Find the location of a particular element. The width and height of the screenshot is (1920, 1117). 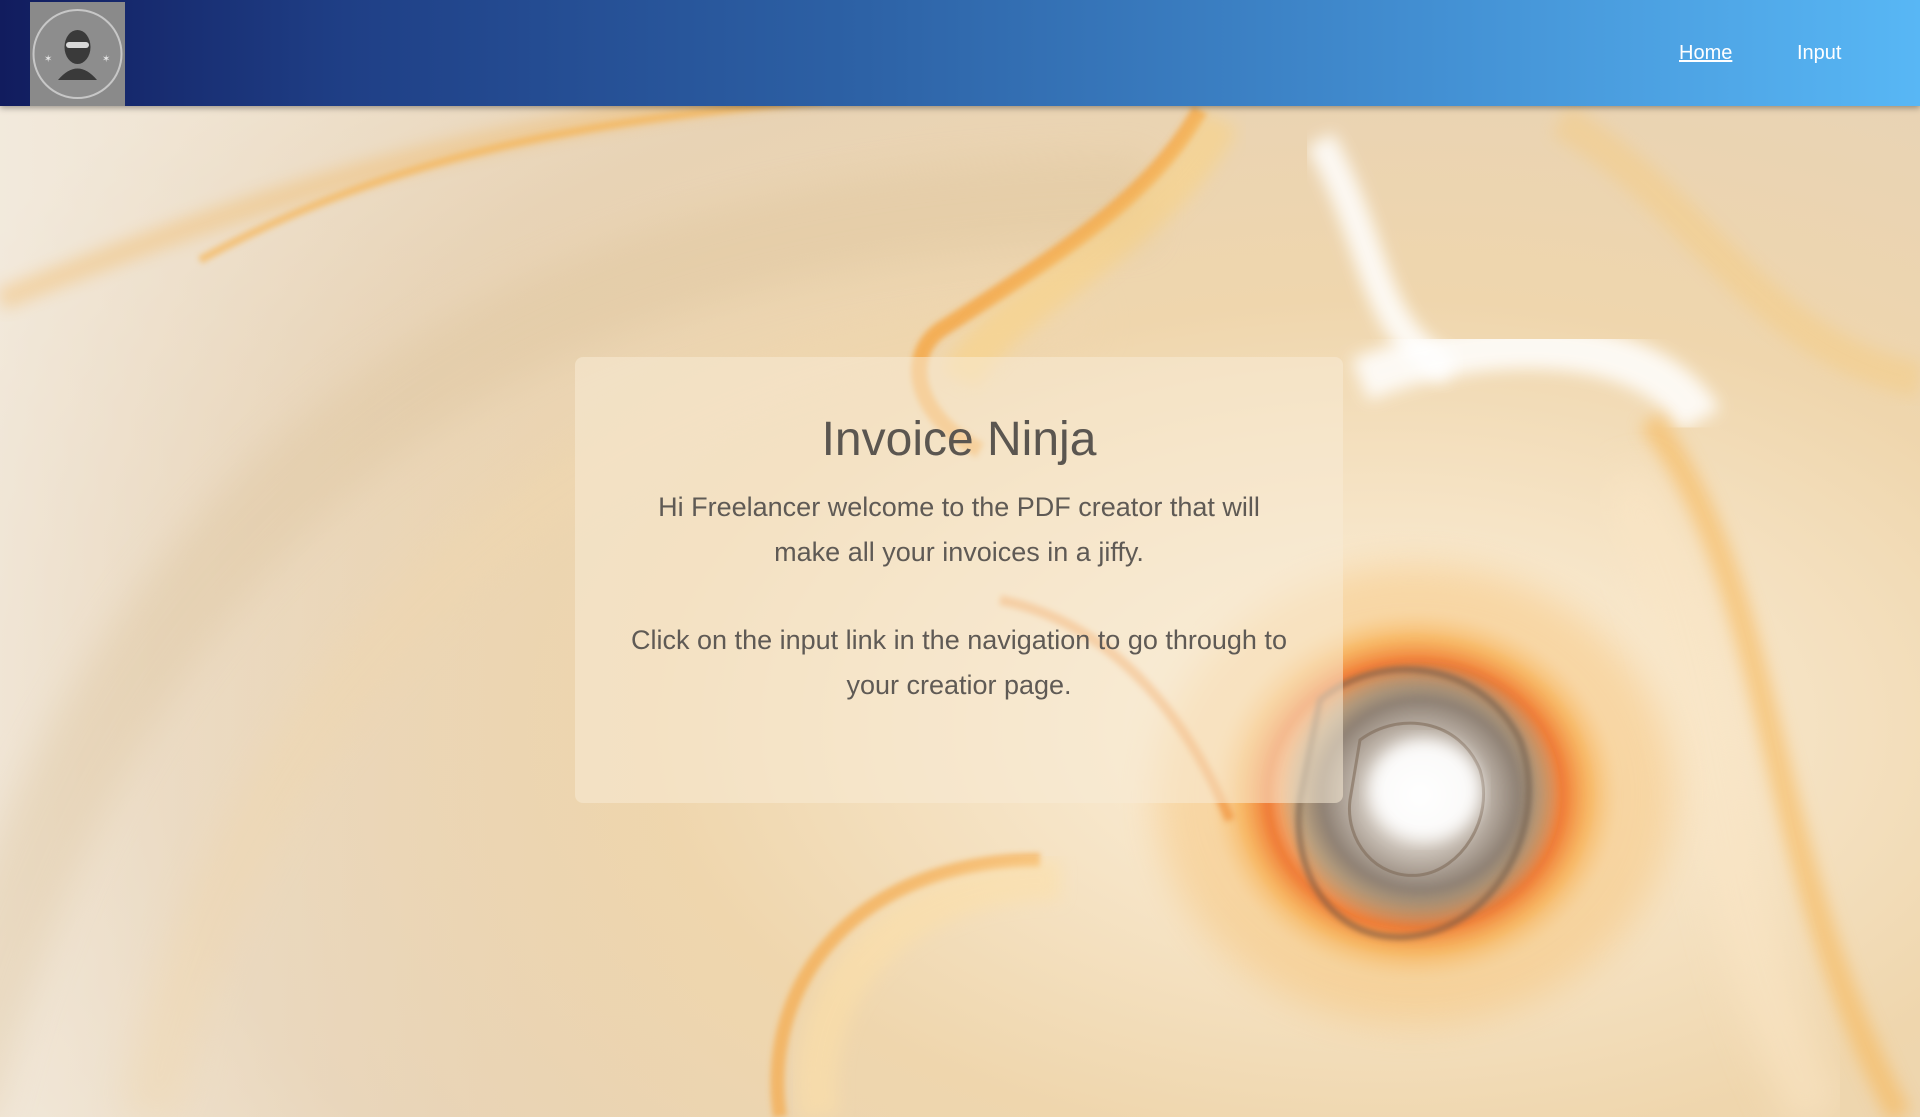

ninja-badge-logo: ✶ ✶ is located at coordinates (77, 54).